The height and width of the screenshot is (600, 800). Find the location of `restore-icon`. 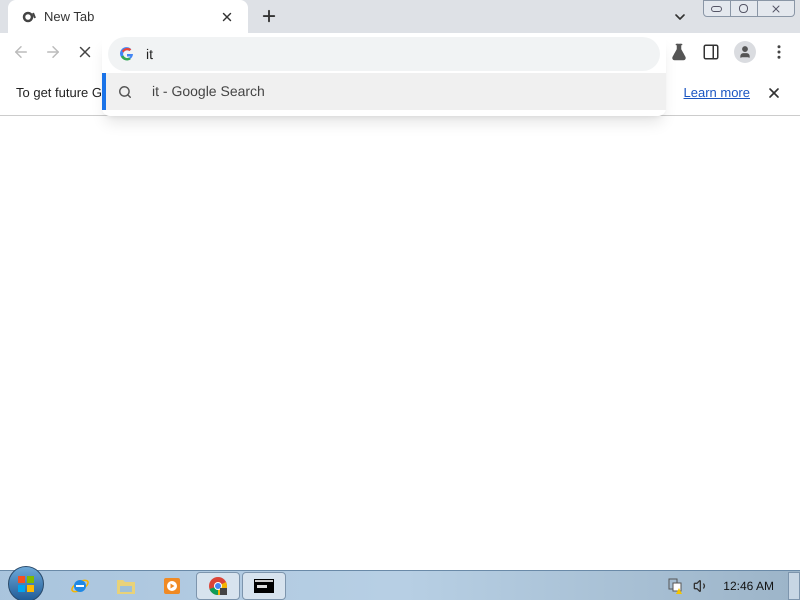

restore-icon is located at coordinates (743, 8).